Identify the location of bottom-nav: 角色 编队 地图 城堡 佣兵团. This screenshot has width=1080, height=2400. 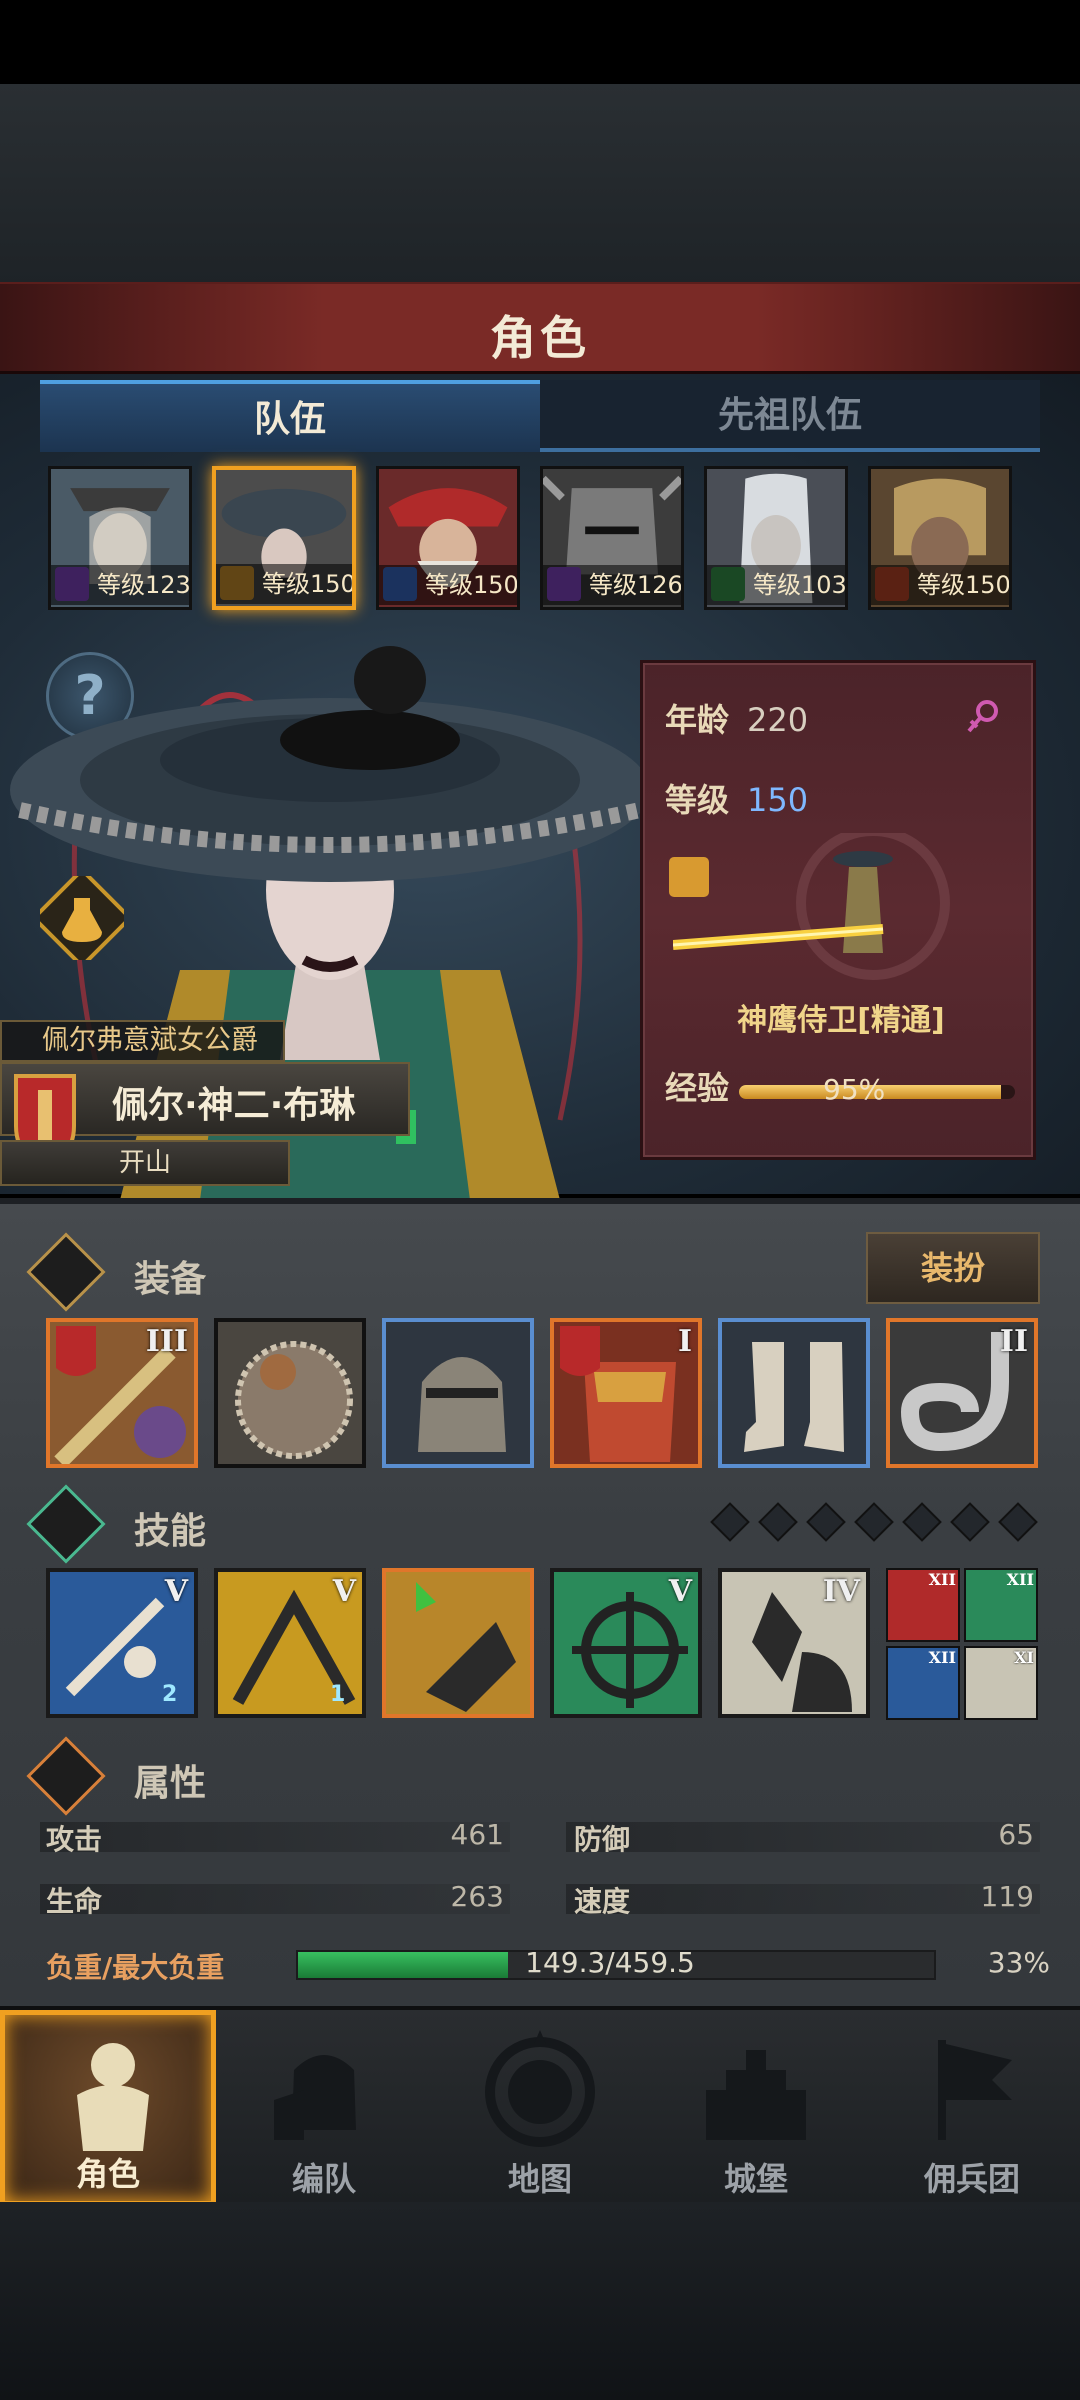
(540, 2106).